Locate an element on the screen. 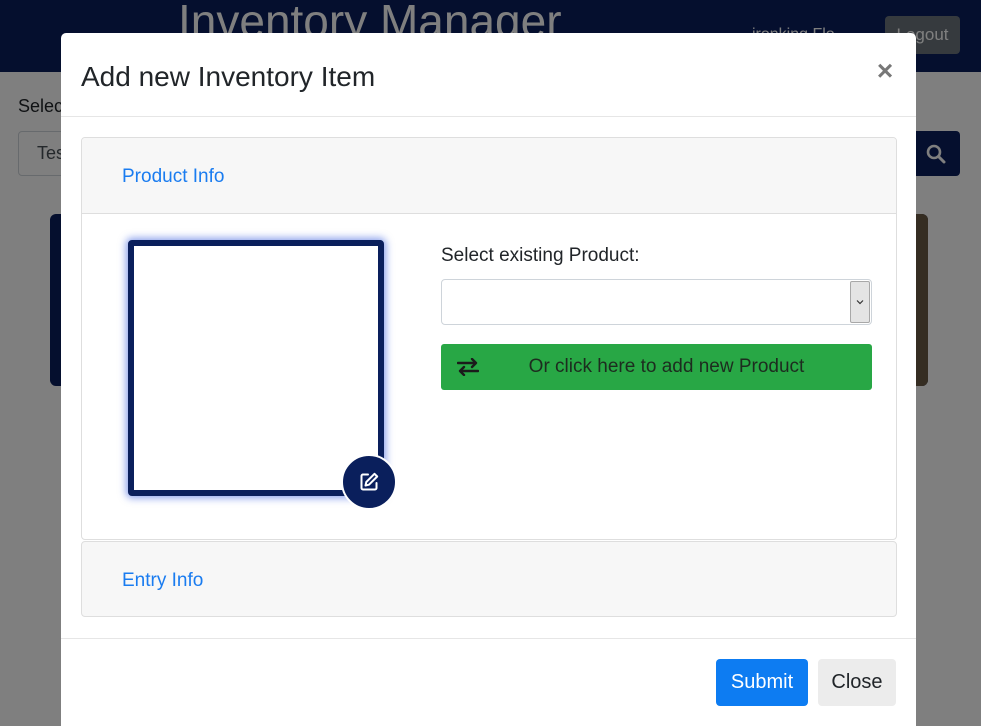 This screenshot has height=726, width=981. chevron-down-icon is located at coordinates (860, 302).